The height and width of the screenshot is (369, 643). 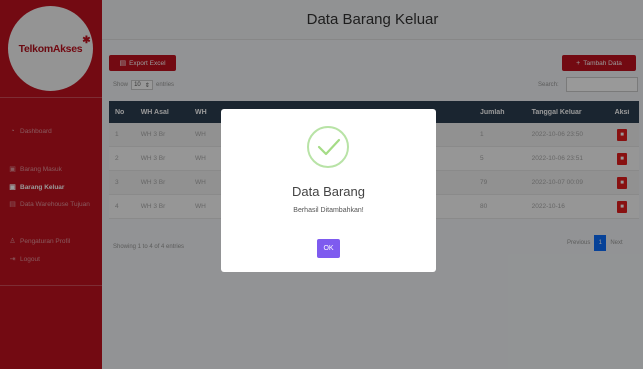 I want to click on ok-button: OK, so click(x=328, y=248).